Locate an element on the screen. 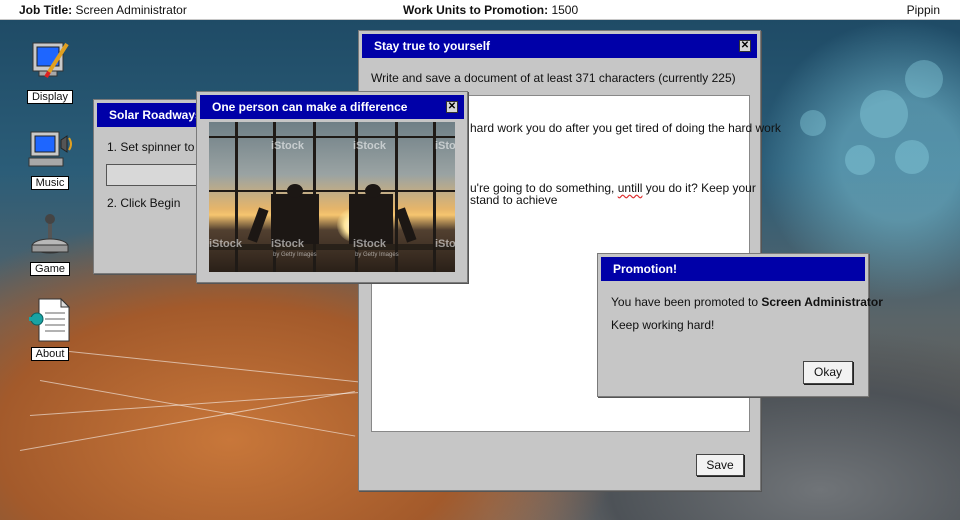 This screenshot has width=960, height=520. stay-true-titlebar: Stay true to yourself ✕ is located at coordinates (559, 46).